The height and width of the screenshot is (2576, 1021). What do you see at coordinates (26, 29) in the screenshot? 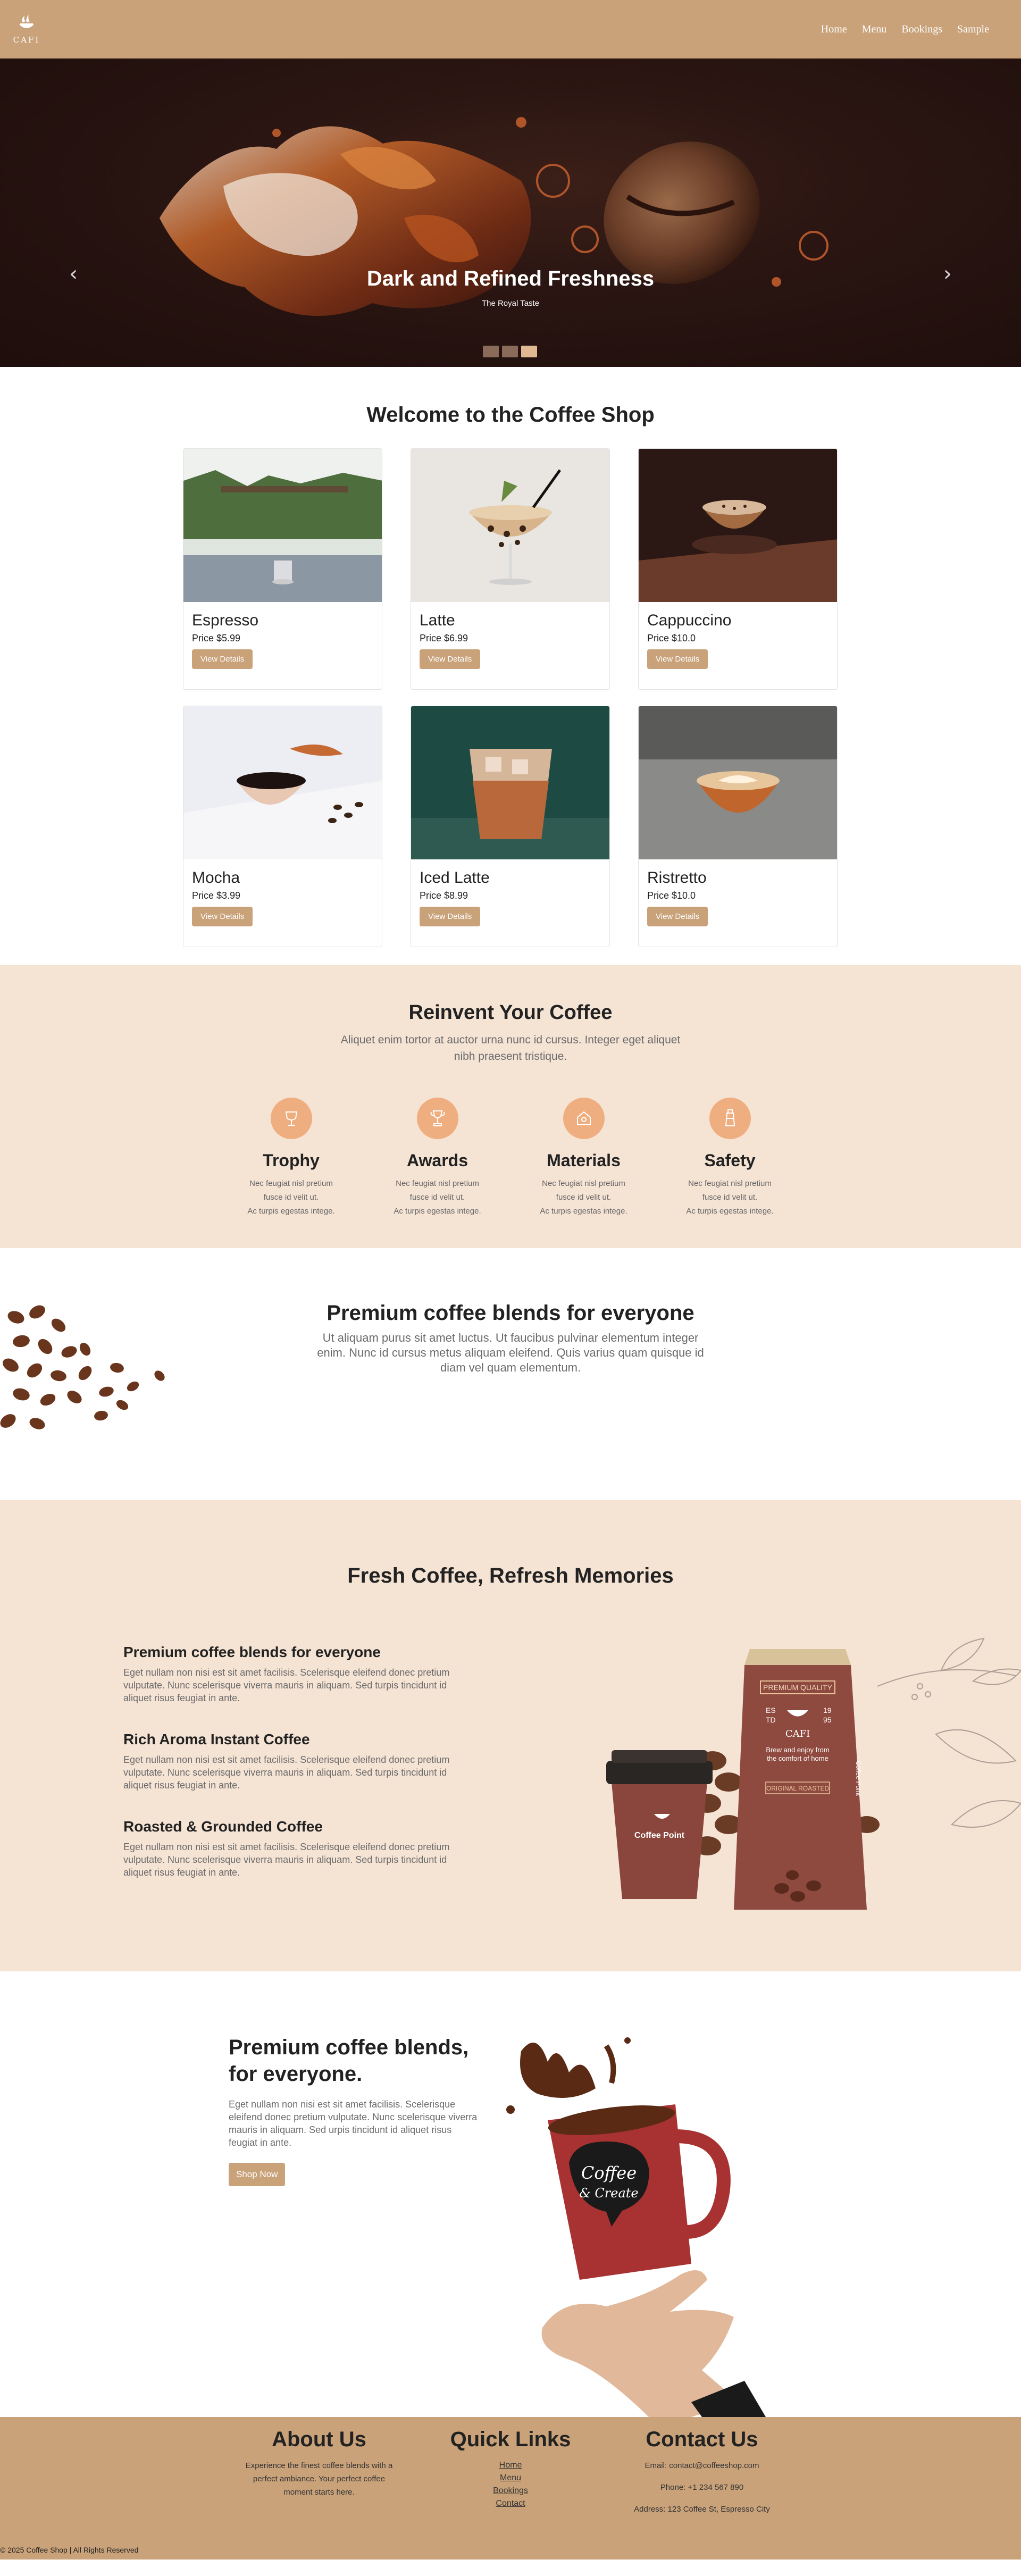
I see `logo: CAFI` at bounding box center [26, 29].